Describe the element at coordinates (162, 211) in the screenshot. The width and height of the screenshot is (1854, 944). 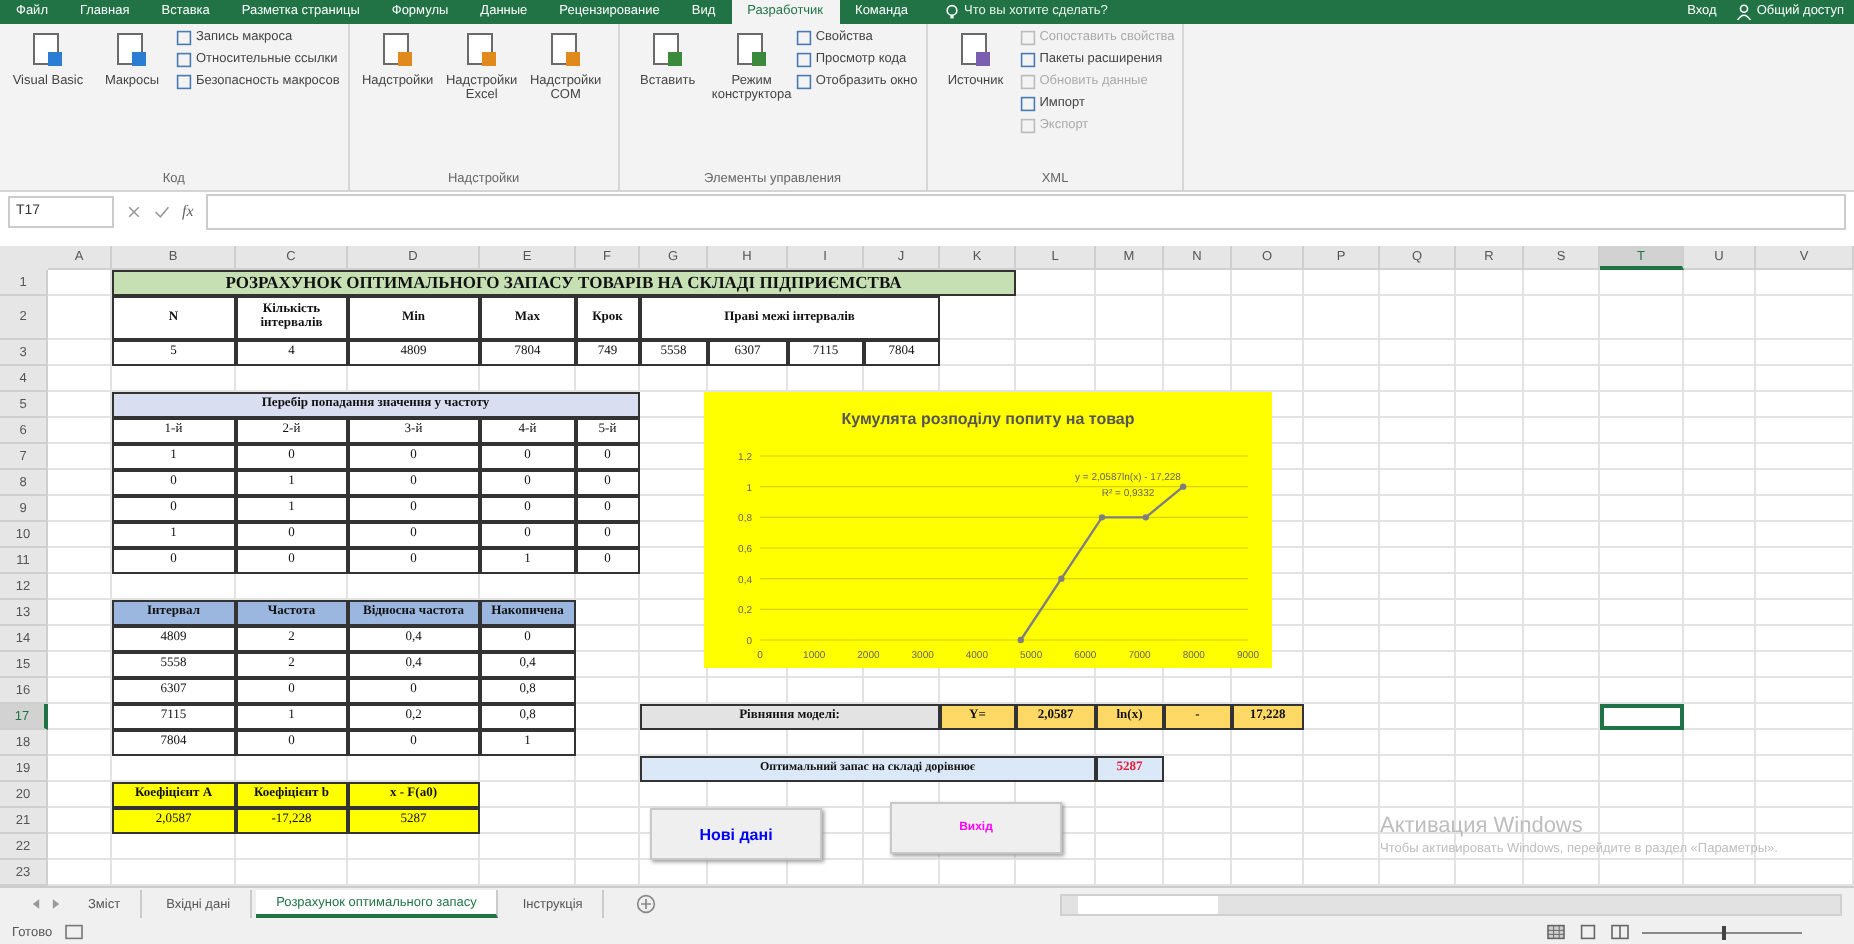
I see `check-icon` at that location.